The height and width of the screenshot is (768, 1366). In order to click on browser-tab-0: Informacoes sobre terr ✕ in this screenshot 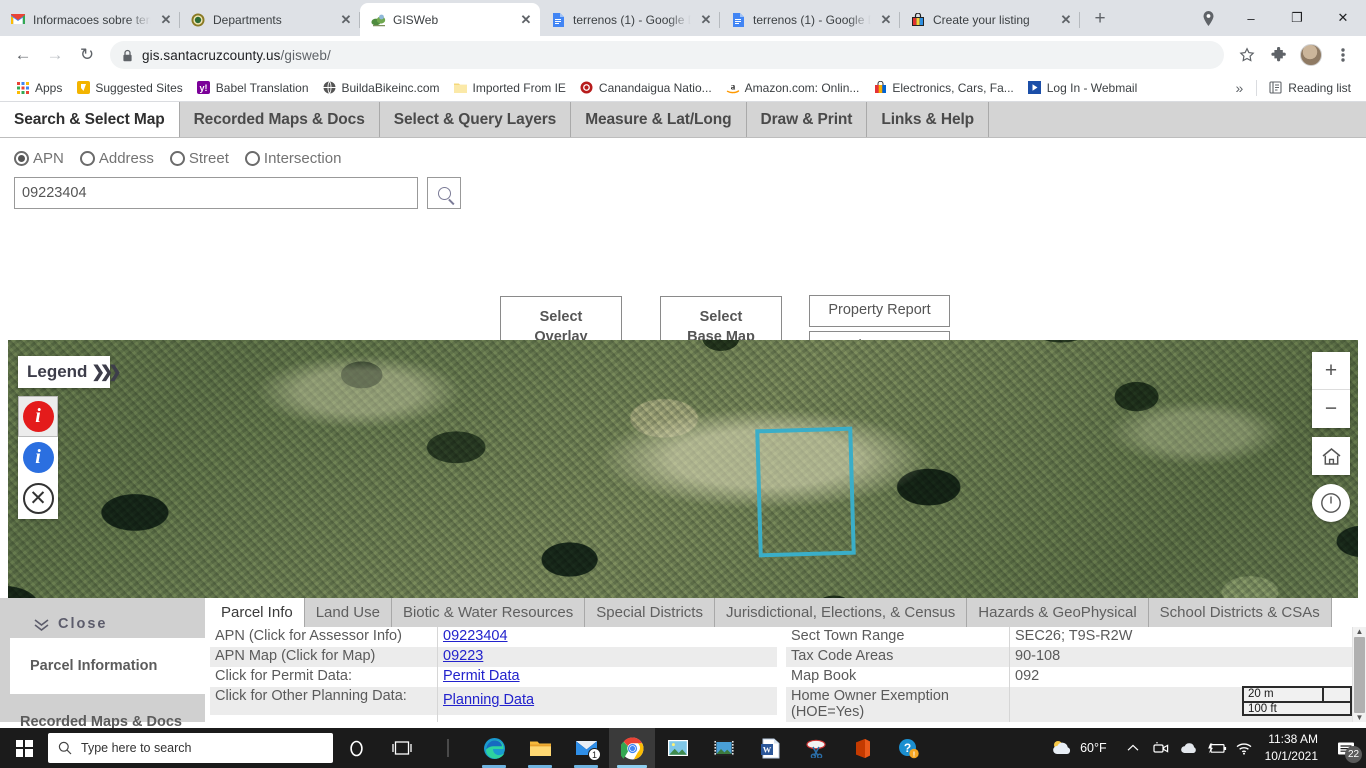, I will do `click(90, 19)`.